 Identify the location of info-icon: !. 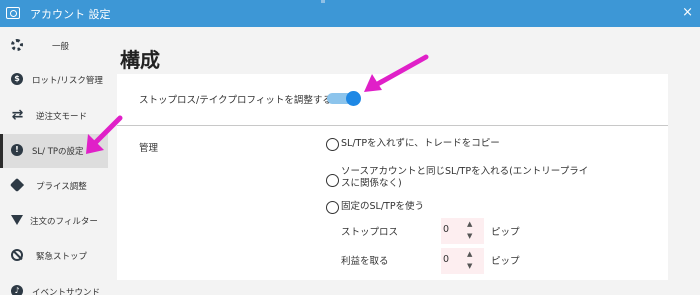
(17, 150).